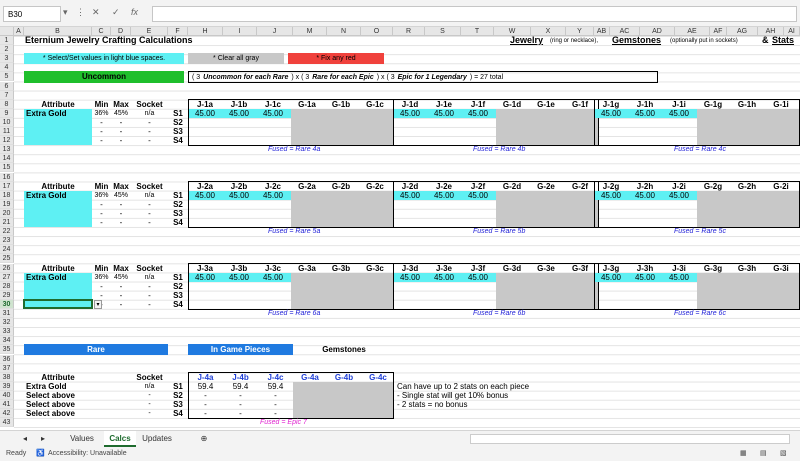 Image resolution: width=800 pixels, height=461 pixels. I want to click on cancel-icon: ✕, so click(96, 12).